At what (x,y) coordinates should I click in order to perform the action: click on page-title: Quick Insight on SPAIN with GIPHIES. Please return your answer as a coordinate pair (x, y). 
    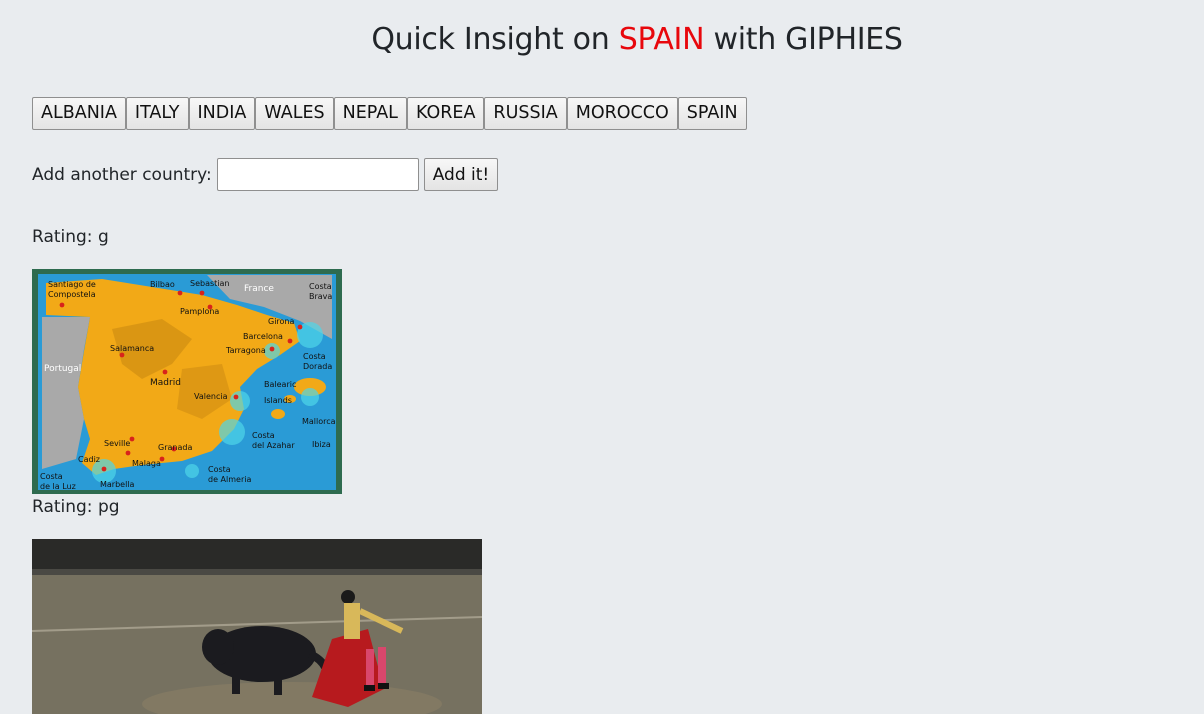
    Looking at the image, I should click on (602, 39).